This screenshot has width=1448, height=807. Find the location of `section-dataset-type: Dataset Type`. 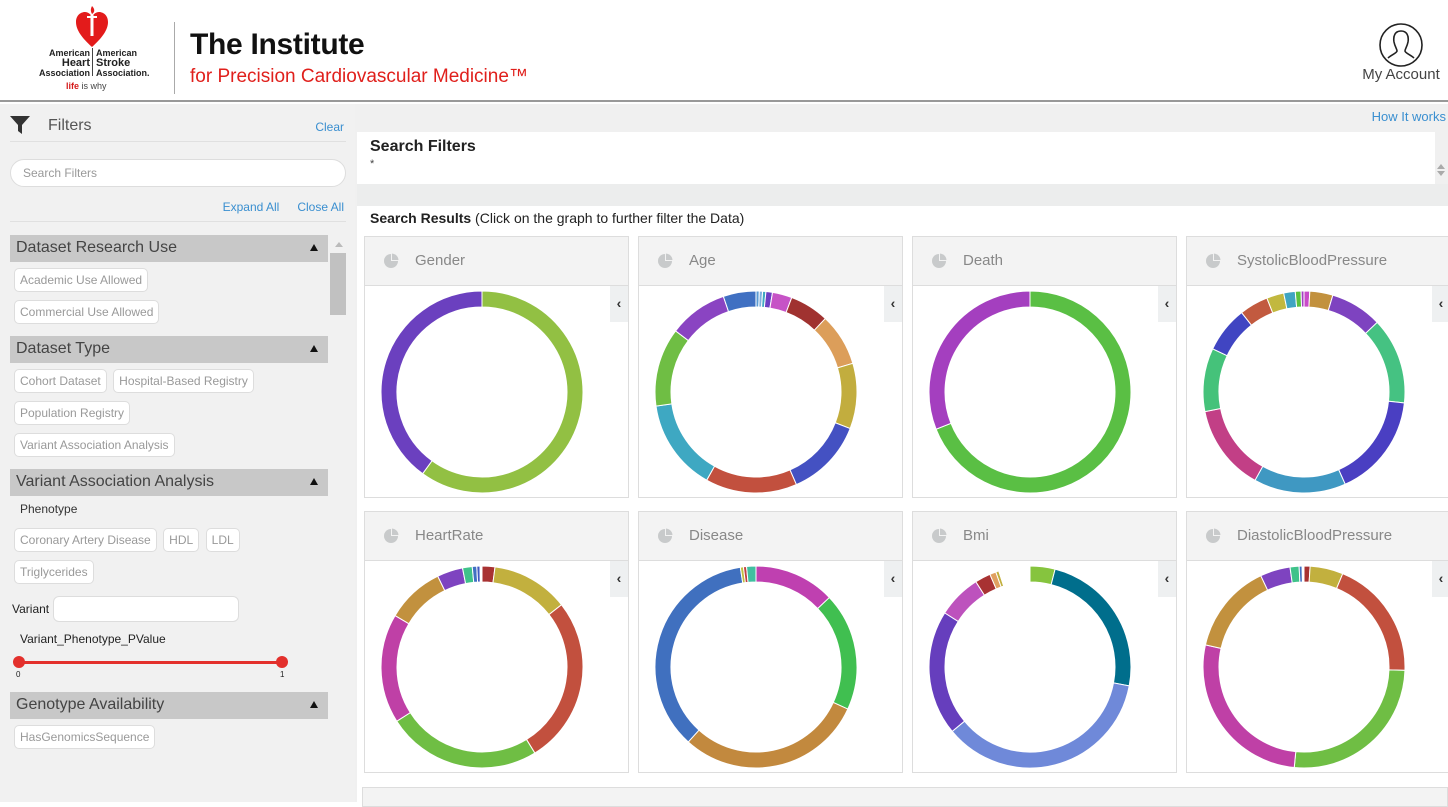

section-dataset-type: Dataset Type is located at coordinates (169, 349).